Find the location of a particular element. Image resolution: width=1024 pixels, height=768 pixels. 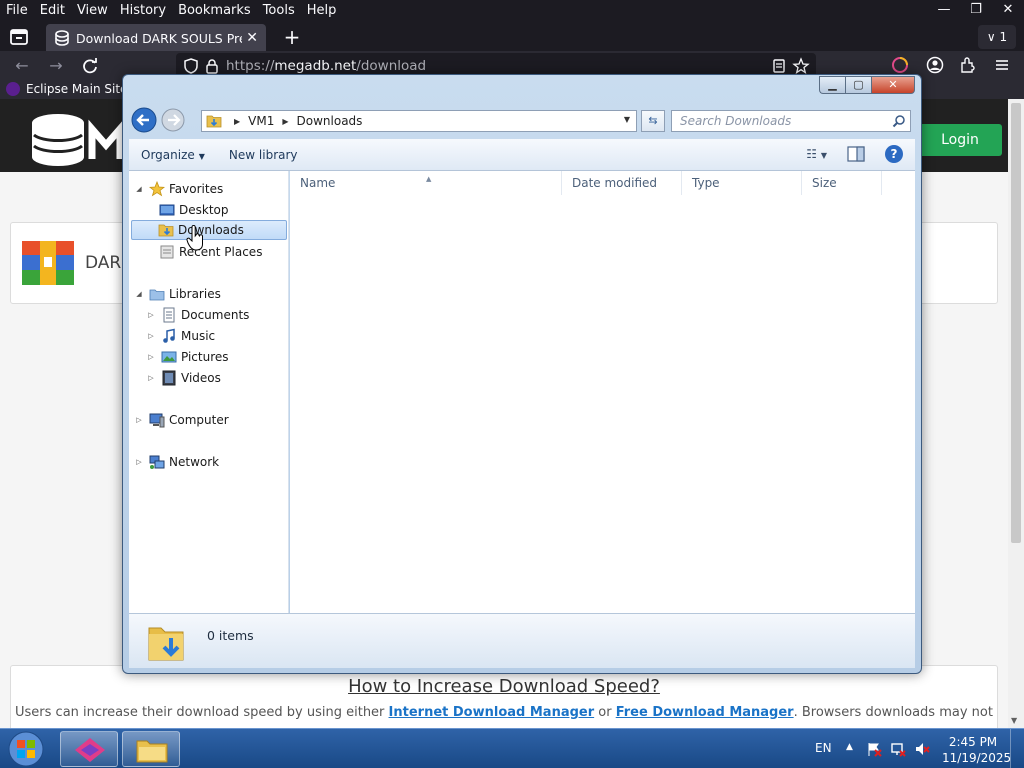

videos-icon is located at coordinates (169, 378).